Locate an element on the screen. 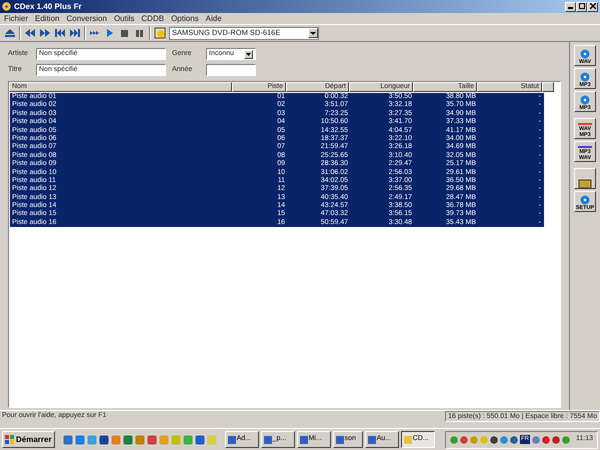 The image size is (600, 450). menu-item: CDDB is located at coordinates (152, 19).